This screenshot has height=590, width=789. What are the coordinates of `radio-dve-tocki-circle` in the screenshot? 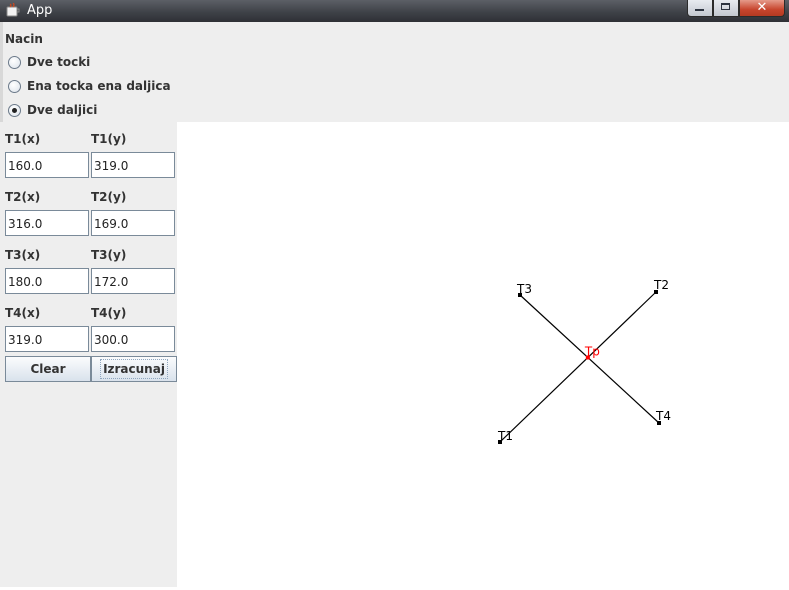 It's located at (14, 62).